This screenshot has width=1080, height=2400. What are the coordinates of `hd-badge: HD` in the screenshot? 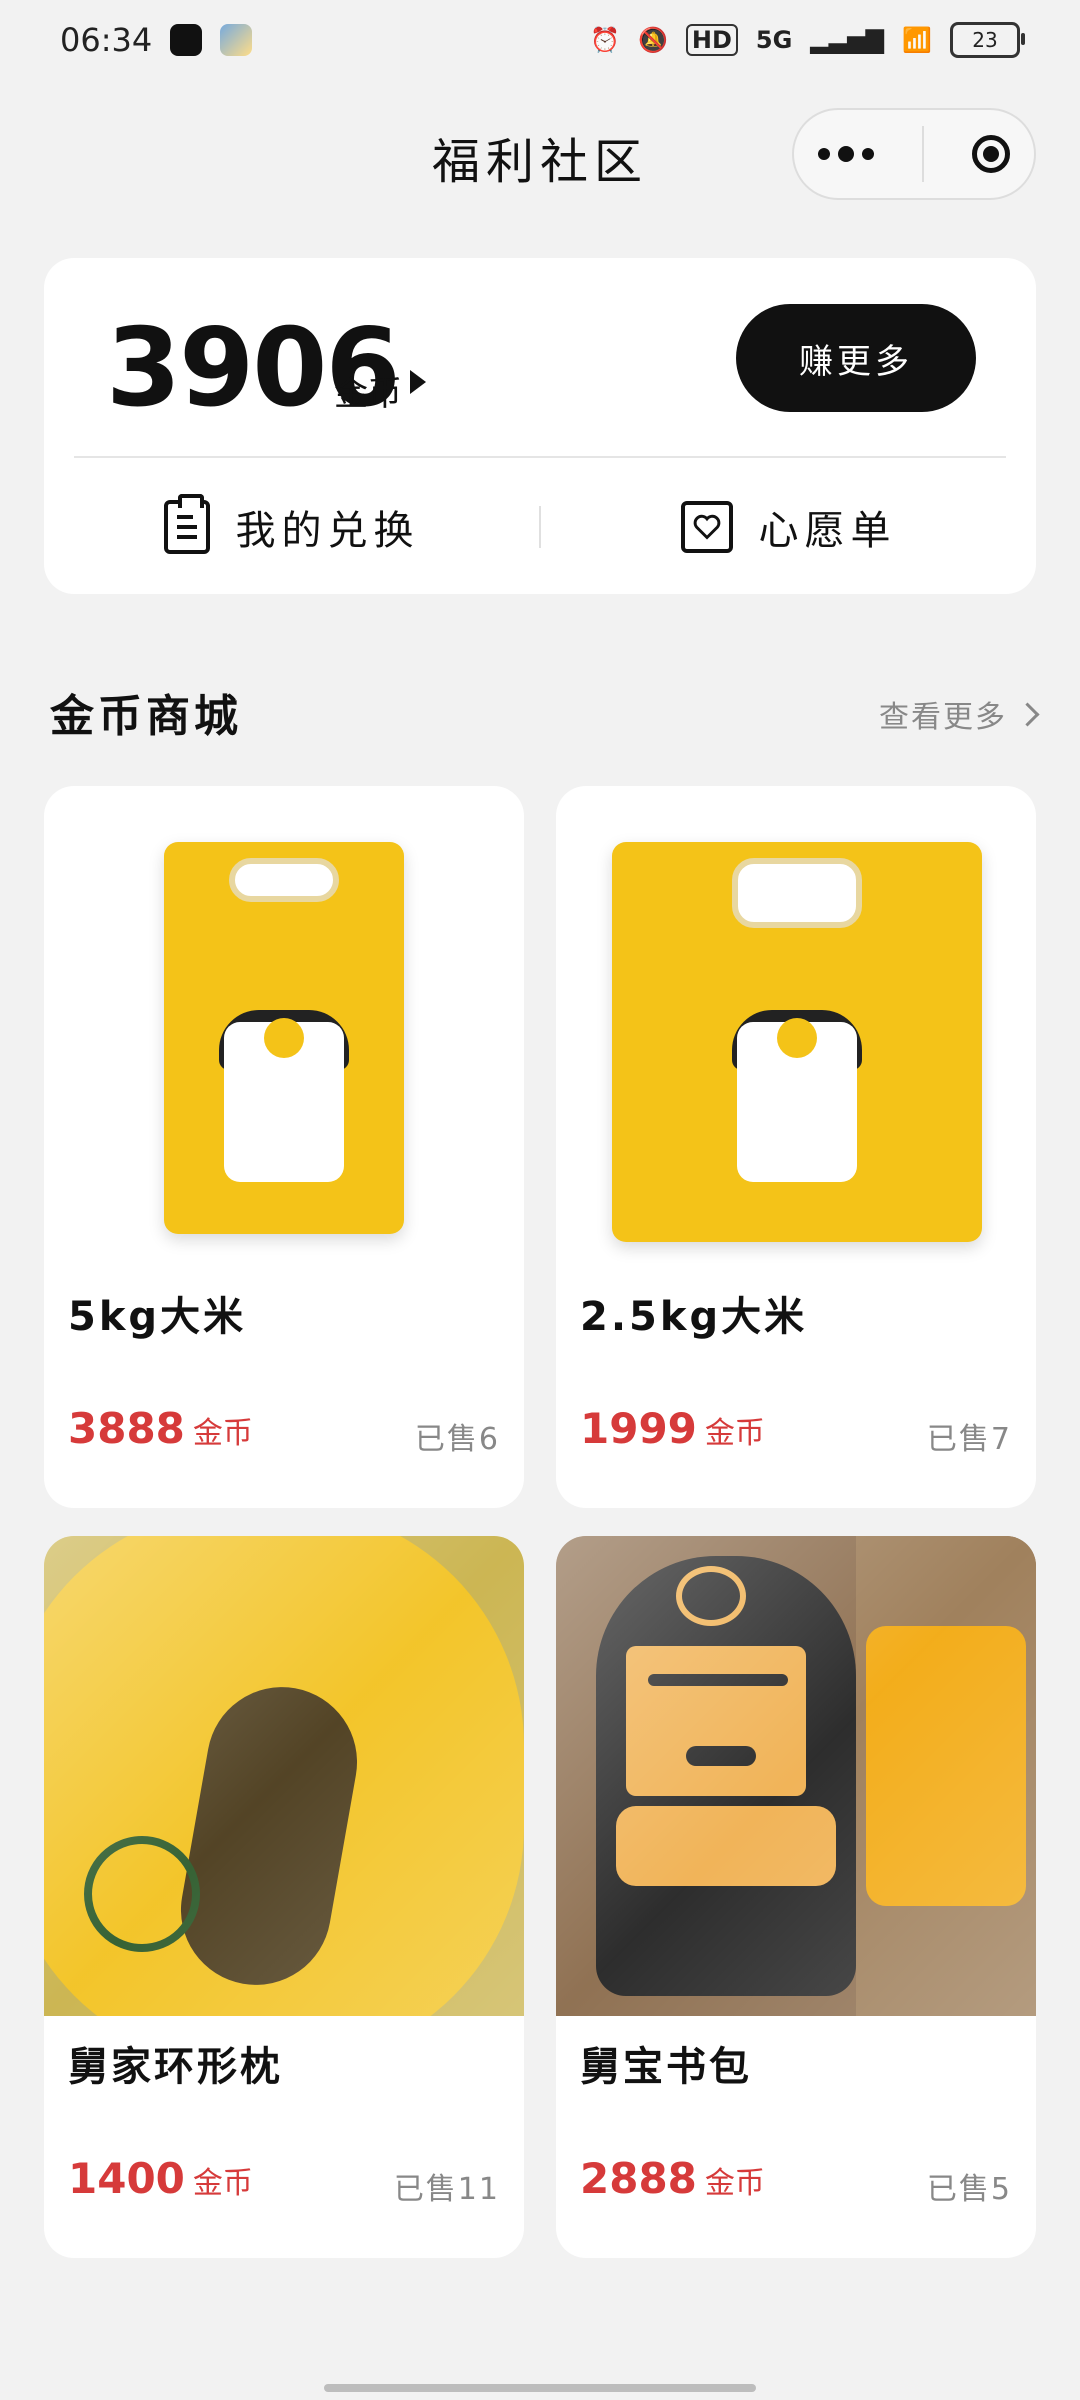 It's located at (711, 40).